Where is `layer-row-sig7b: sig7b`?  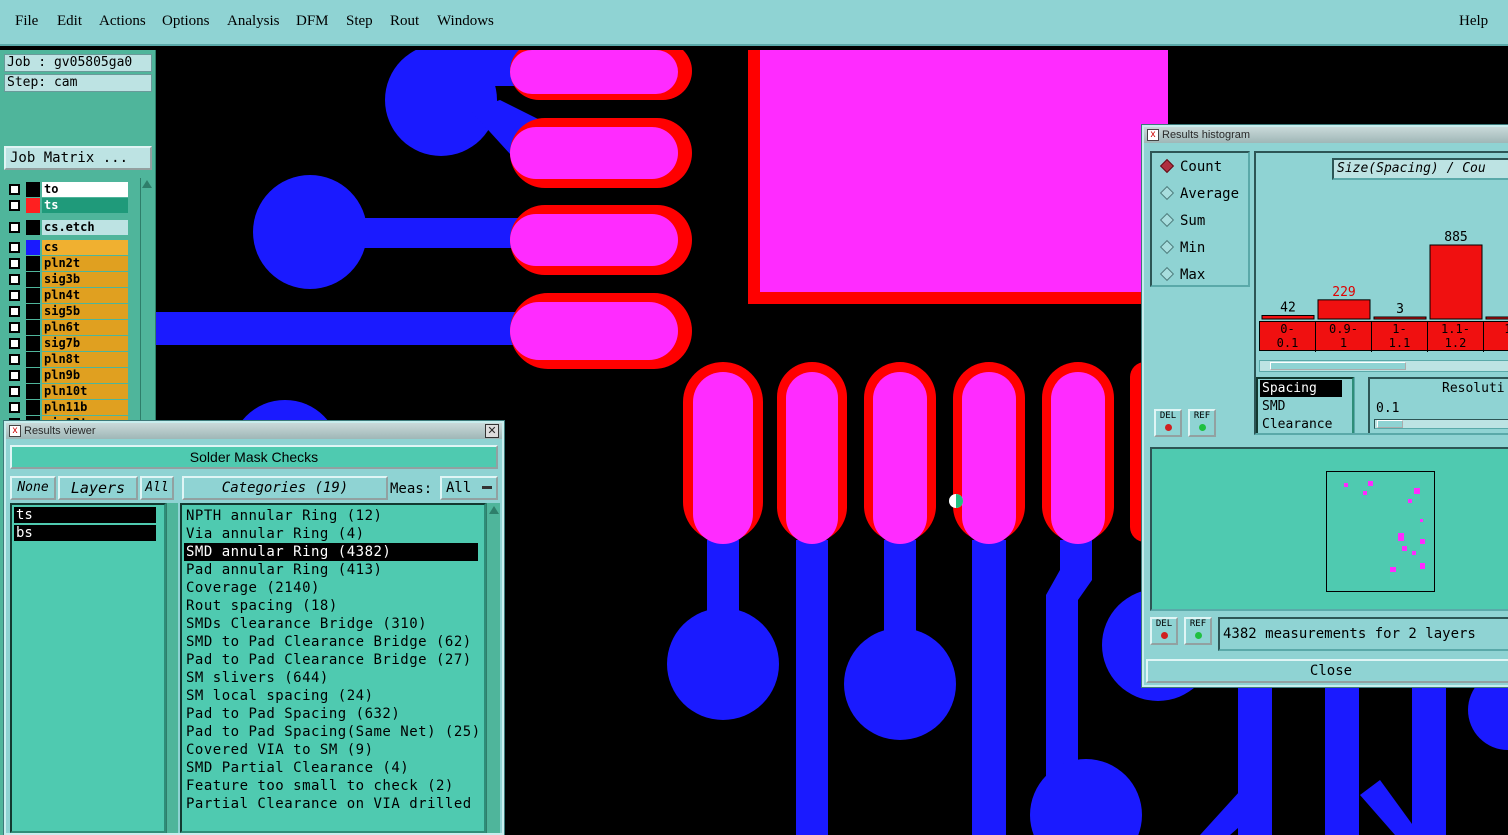 layer-row-sig7b: sig7b is located at coordinates (67, 343).